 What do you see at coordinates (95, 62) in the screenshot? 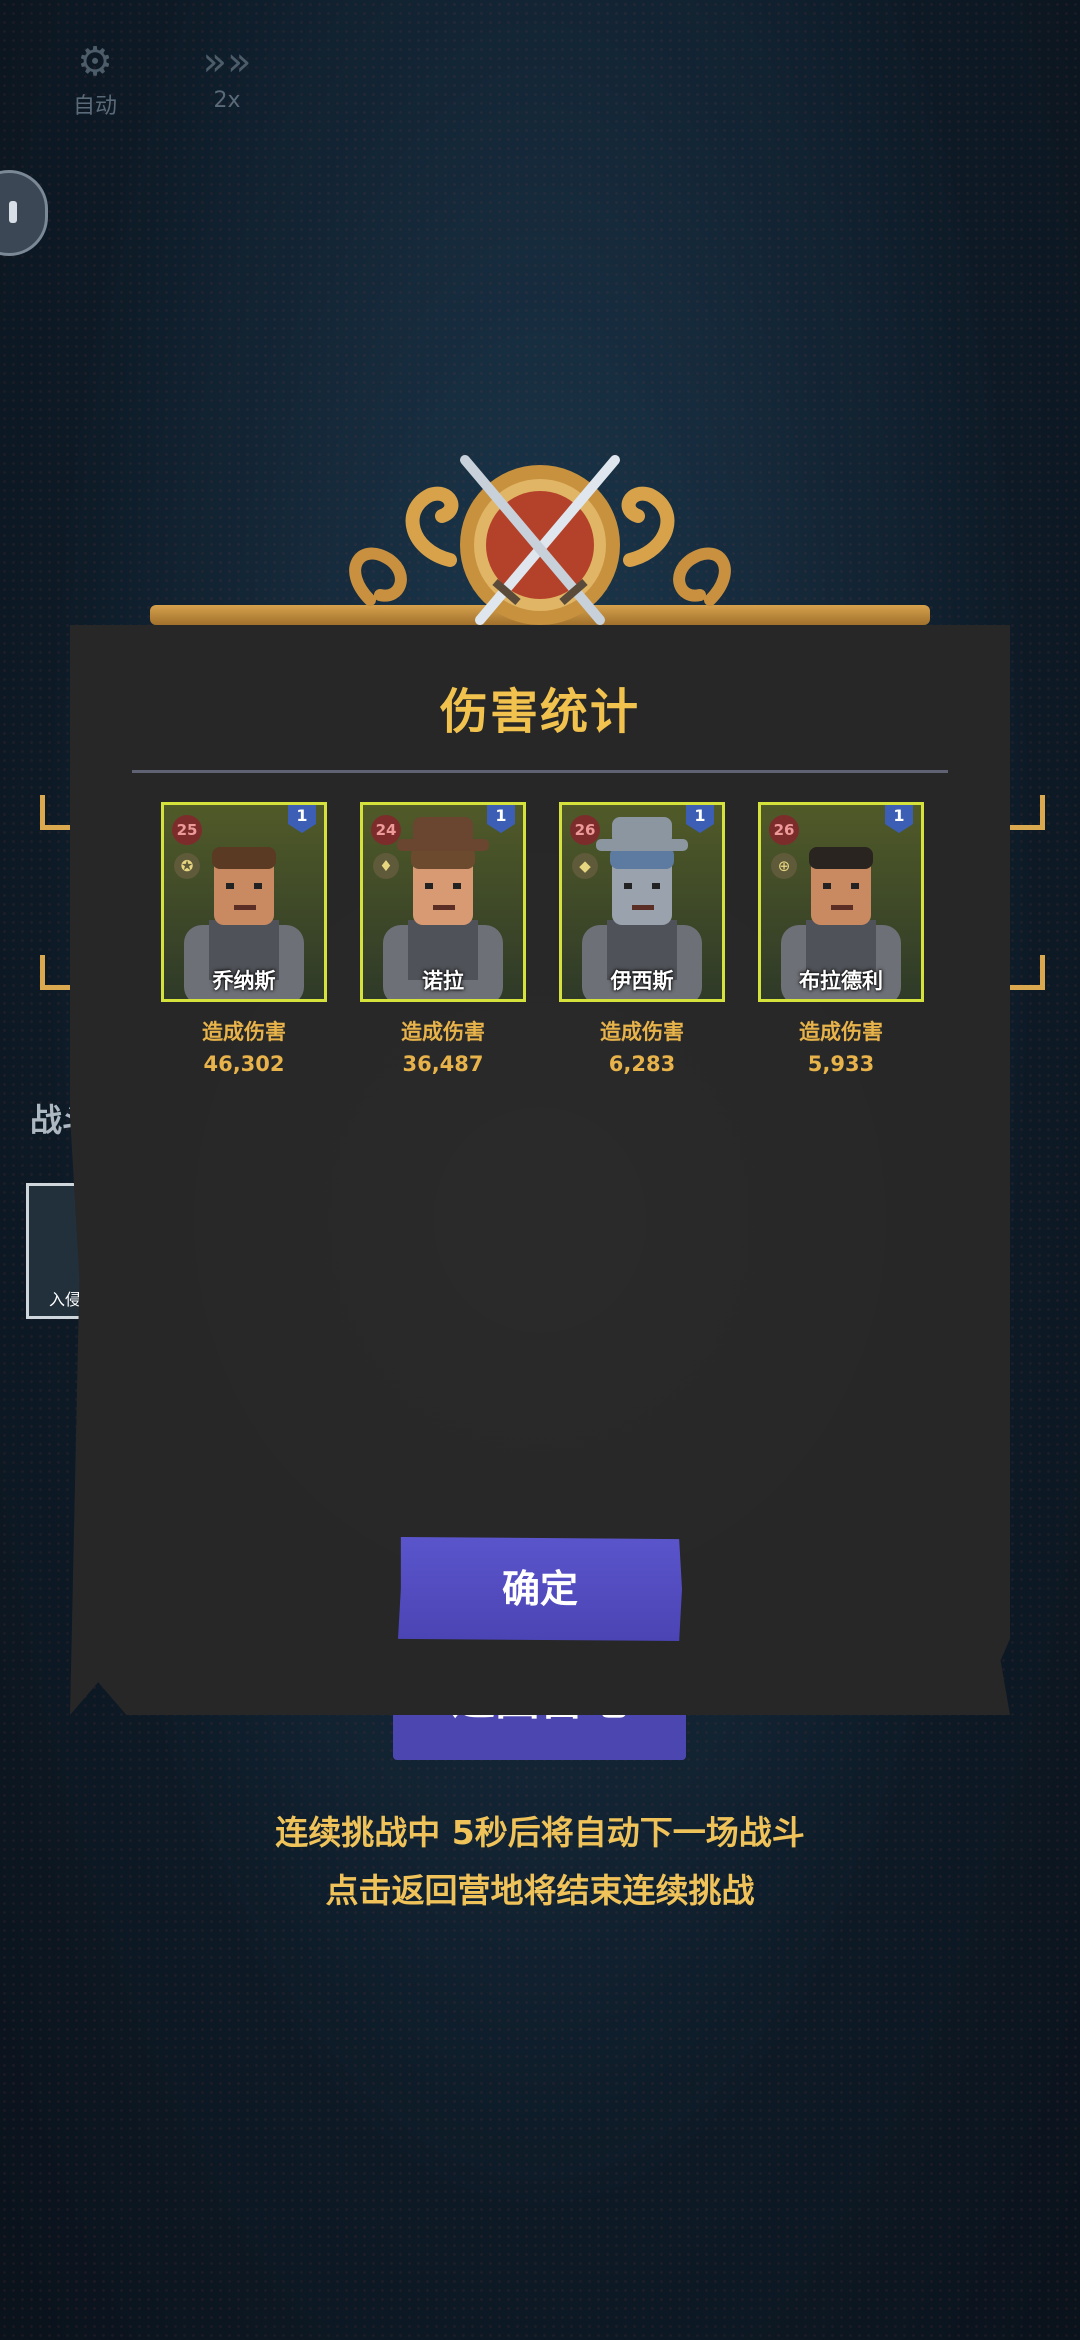
I see `auto-gear-icon: ⚙` at bounding box center [95, 62].